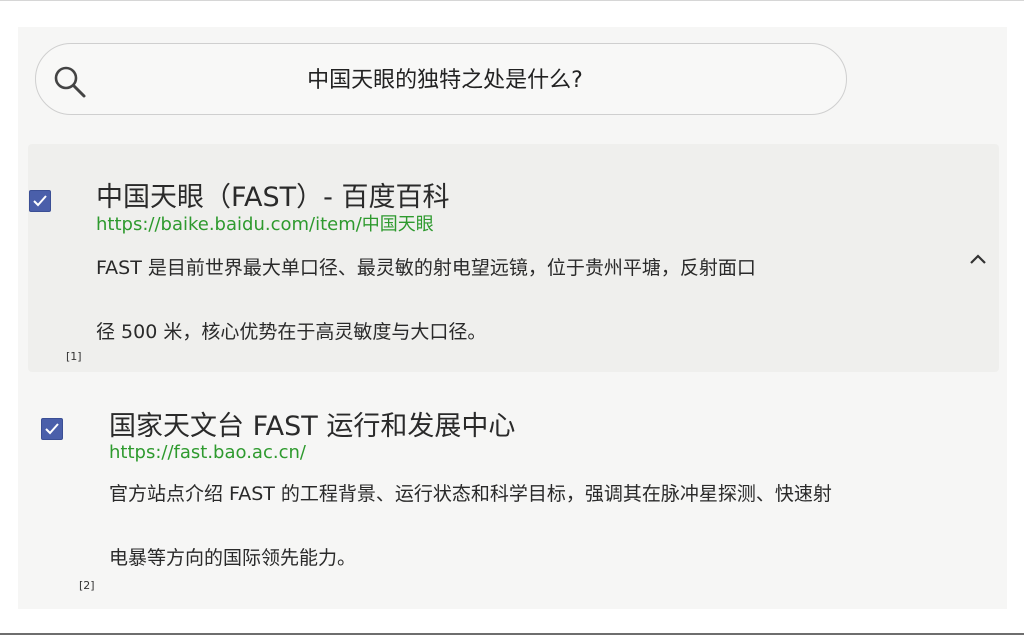  I want to click on result-ref-2: [2], so click(87, 585).